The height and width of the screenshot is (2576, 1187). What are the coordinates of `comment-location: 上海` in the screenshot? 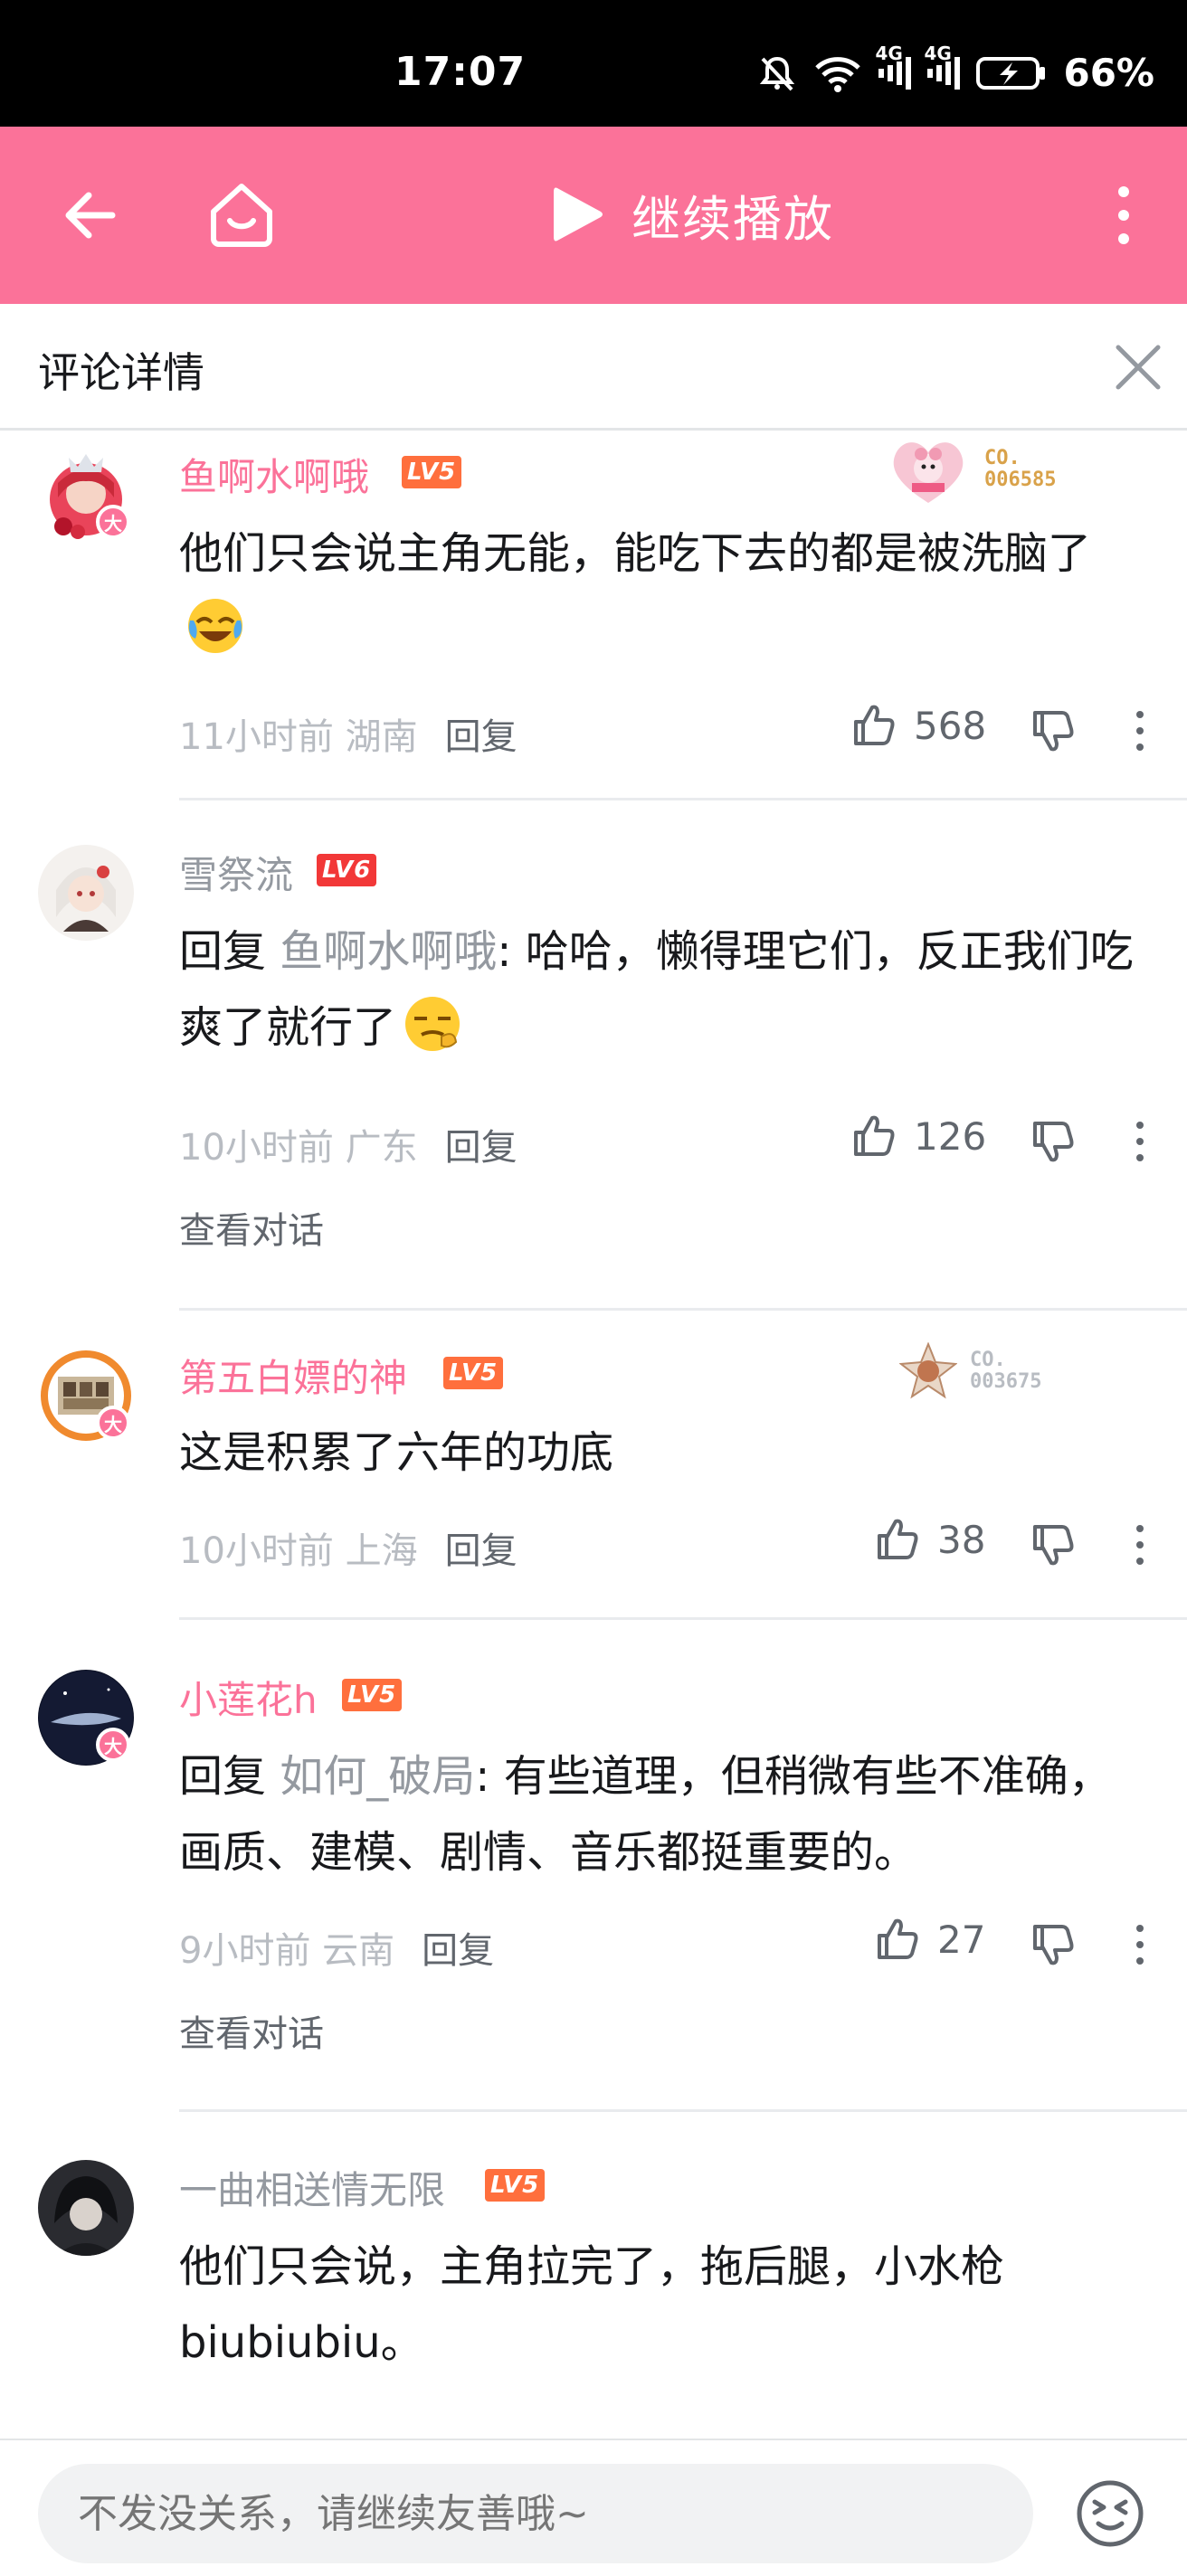 It's located at (381, 1551).